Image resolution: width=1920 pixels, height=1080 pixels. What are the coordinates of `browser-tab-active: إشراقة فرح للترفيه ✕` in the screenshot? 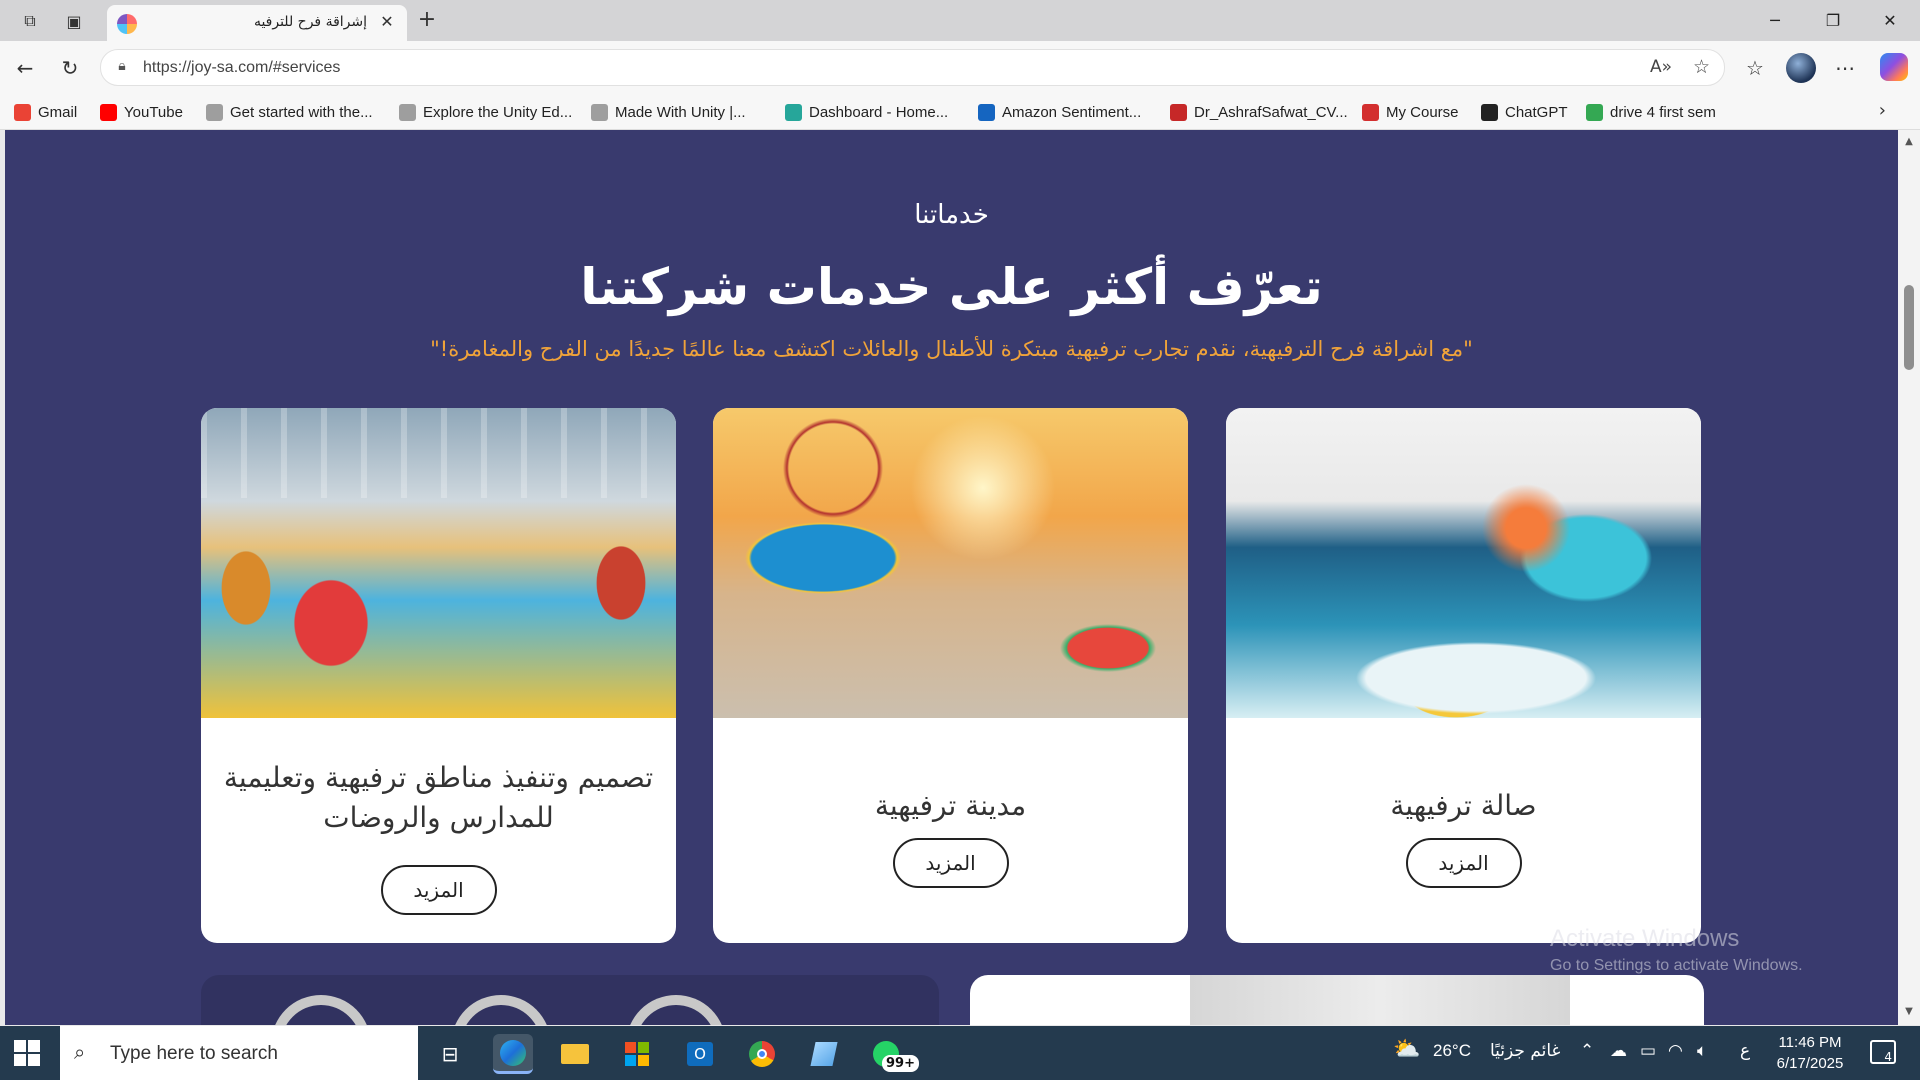 It's located at (257, 23).